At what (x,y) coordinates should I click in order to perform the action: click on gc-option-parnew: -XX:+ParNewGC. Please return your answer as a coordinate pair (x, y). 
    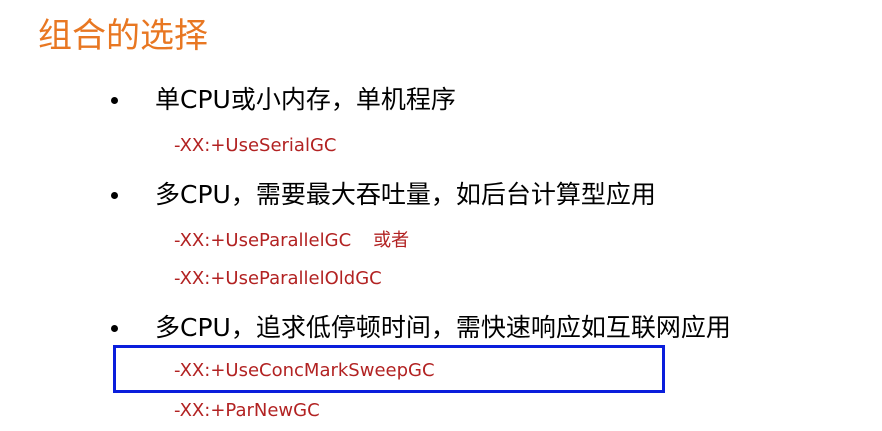
    Looking at the image, I should click on (247, 410).